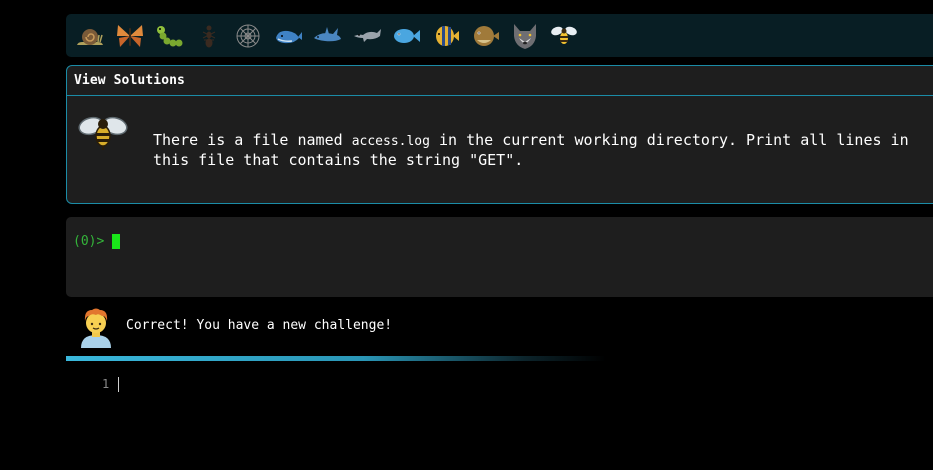 The width and height of the screenshot is (933, 470). What do you see at coordinates (89, 241) in the screenshot?
I see `prompt-text: (0)>` at bounding box center [89, 241].